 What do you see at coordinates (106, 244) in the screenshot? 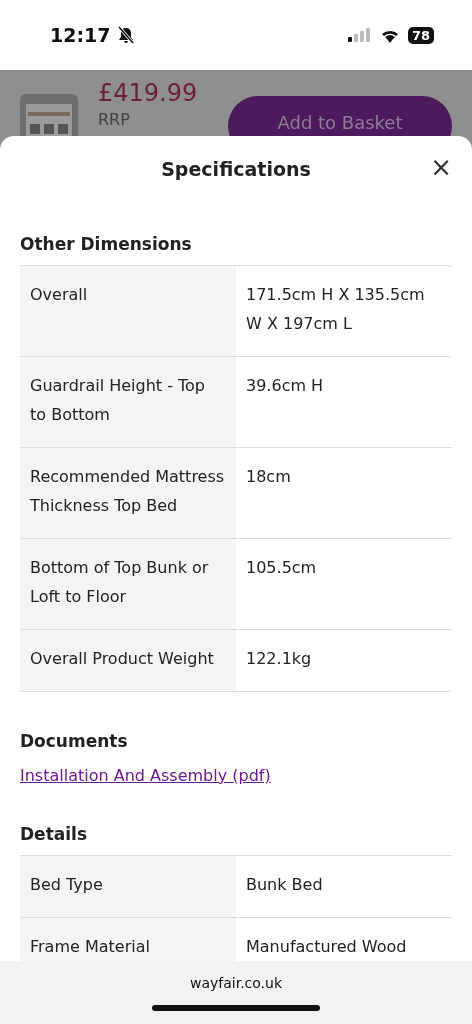
I see `section-title: Other Dimensions` at bounding box center [106, 244].